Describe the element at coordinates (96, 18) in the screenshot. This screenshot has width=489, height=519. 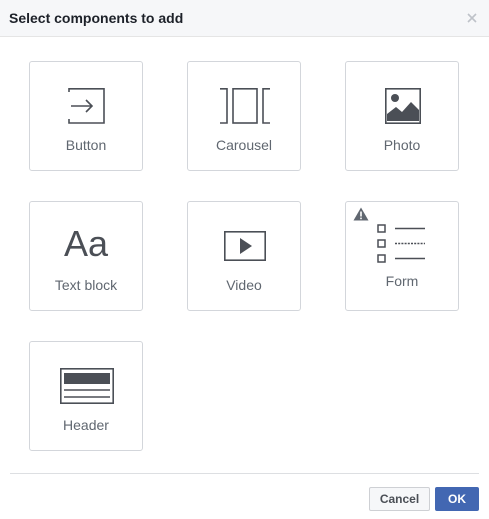
I see `dialog-title: Select components to add` at that location.